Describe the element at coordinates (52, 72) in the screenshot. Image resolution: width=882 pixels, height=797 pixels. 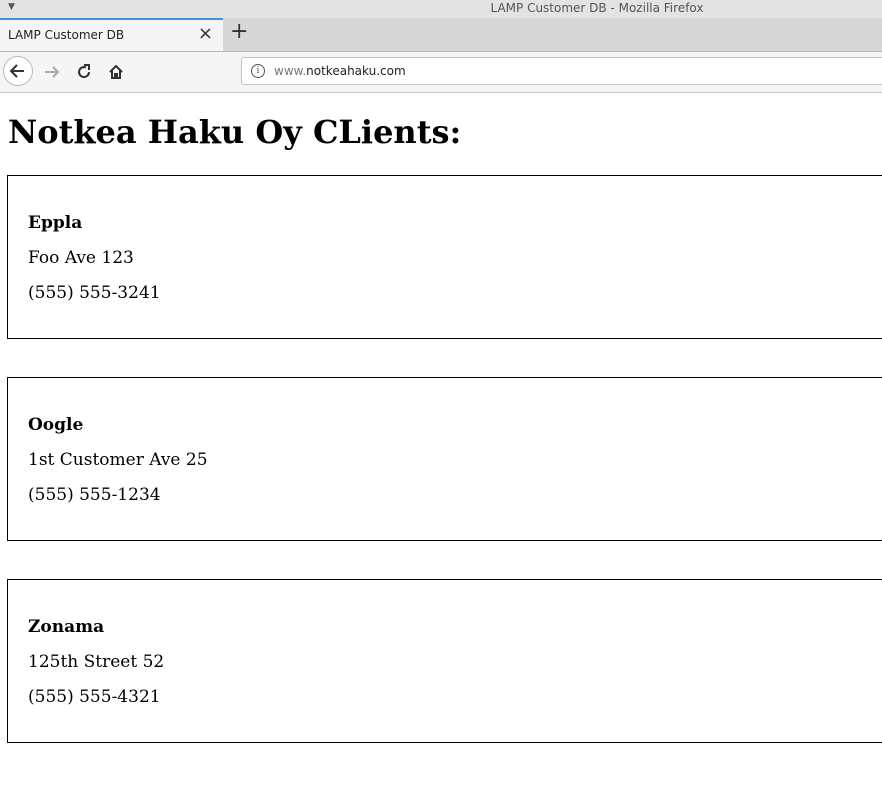
I see `forward-arrow-icon` at that location.